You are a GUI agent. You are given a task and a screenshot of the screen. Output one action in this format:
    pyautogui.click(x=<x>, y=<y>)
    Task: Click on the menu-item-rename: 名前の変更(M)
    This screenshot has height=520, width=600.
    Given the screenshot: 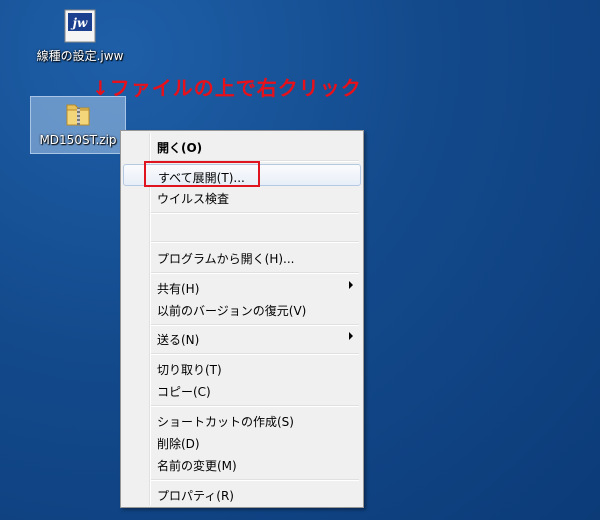 What is the action you would take?
    pyautogui.click(x=242, y=464)
    